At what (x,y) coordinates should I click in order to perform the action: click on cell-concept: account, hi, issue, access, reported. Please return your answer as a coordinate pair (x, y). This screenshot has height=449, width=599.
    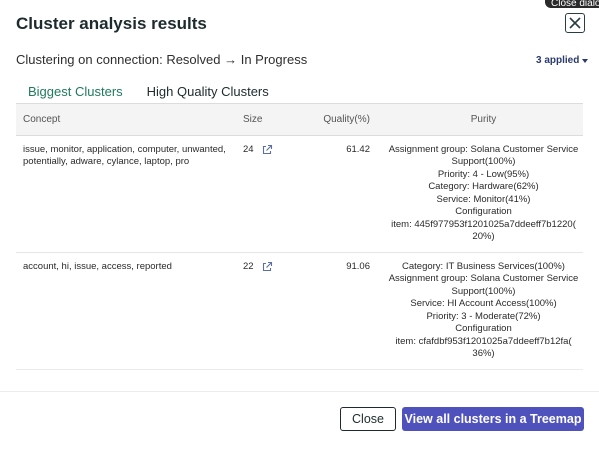
    Looking at the image, I should click on (126, 311).